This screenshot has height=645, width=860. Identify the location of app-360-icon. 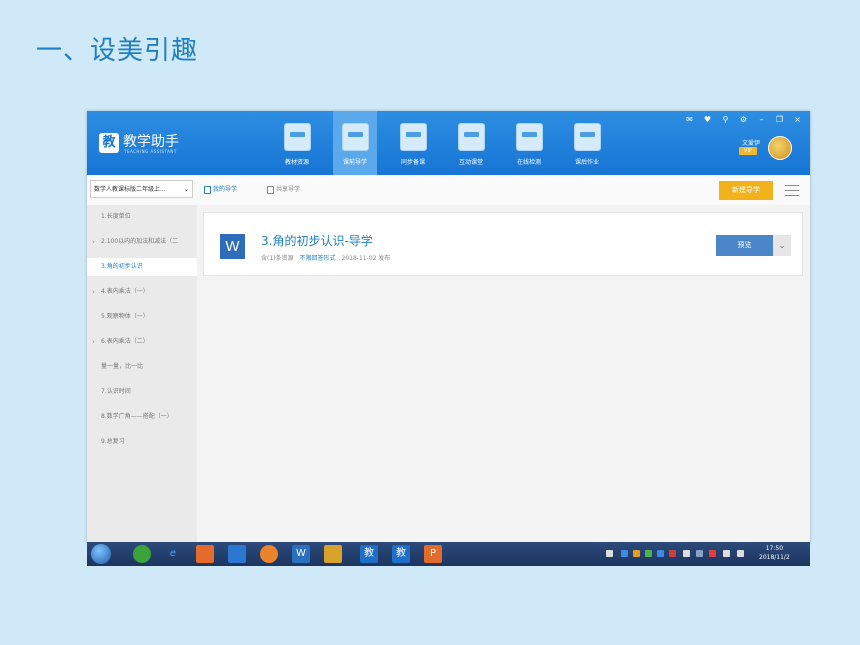
(142, 554).